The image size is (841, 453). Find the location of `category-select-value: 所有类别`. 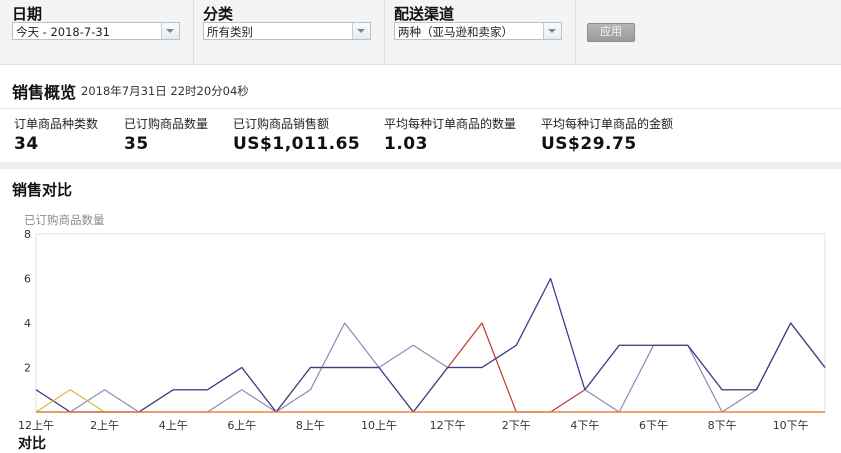

category-select-value: 所有类别 is located at coordinates (230, 32).